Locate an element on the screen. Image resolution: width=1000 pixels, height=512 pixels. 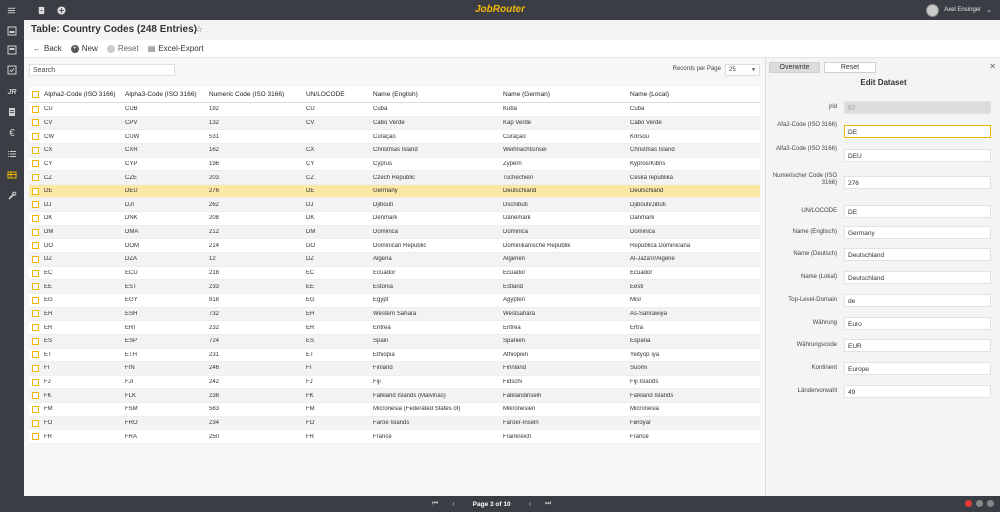
archive-icon is located at coordinates (12, 70).